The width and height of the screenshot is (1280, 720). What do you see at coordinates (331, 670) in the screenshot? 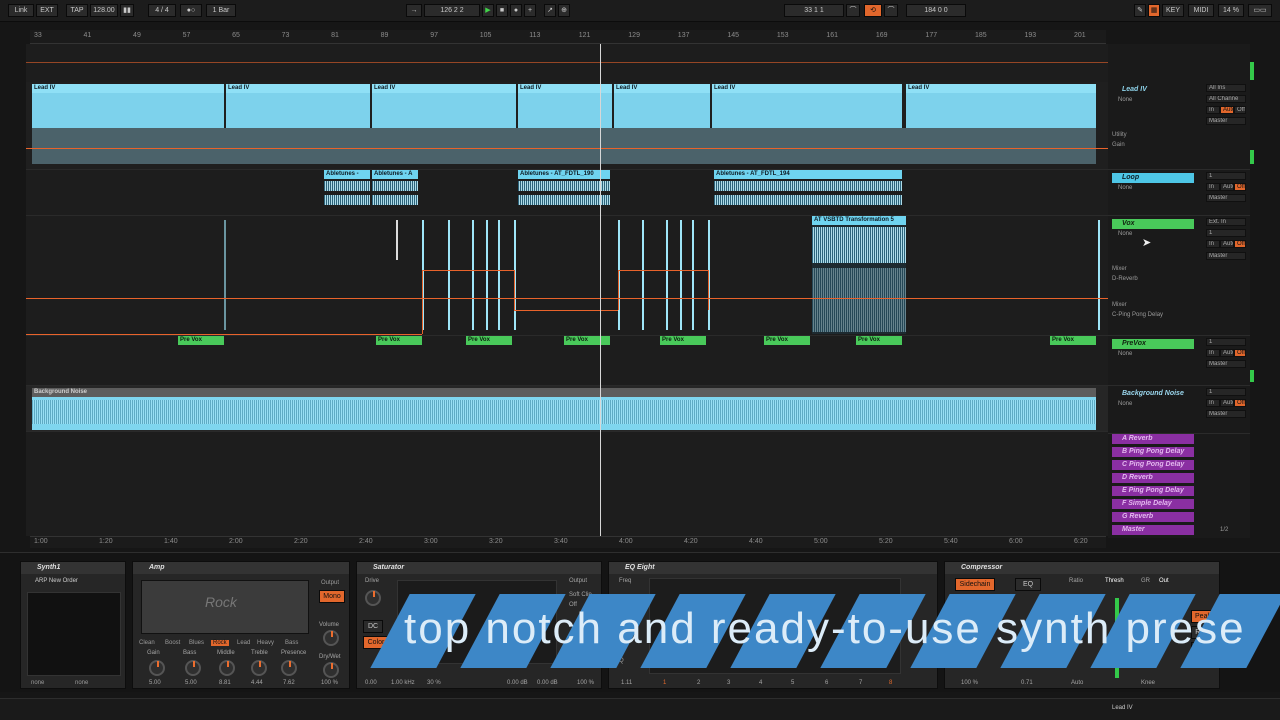
I see `dry-wet-knob` at bounding box center [331, 670].